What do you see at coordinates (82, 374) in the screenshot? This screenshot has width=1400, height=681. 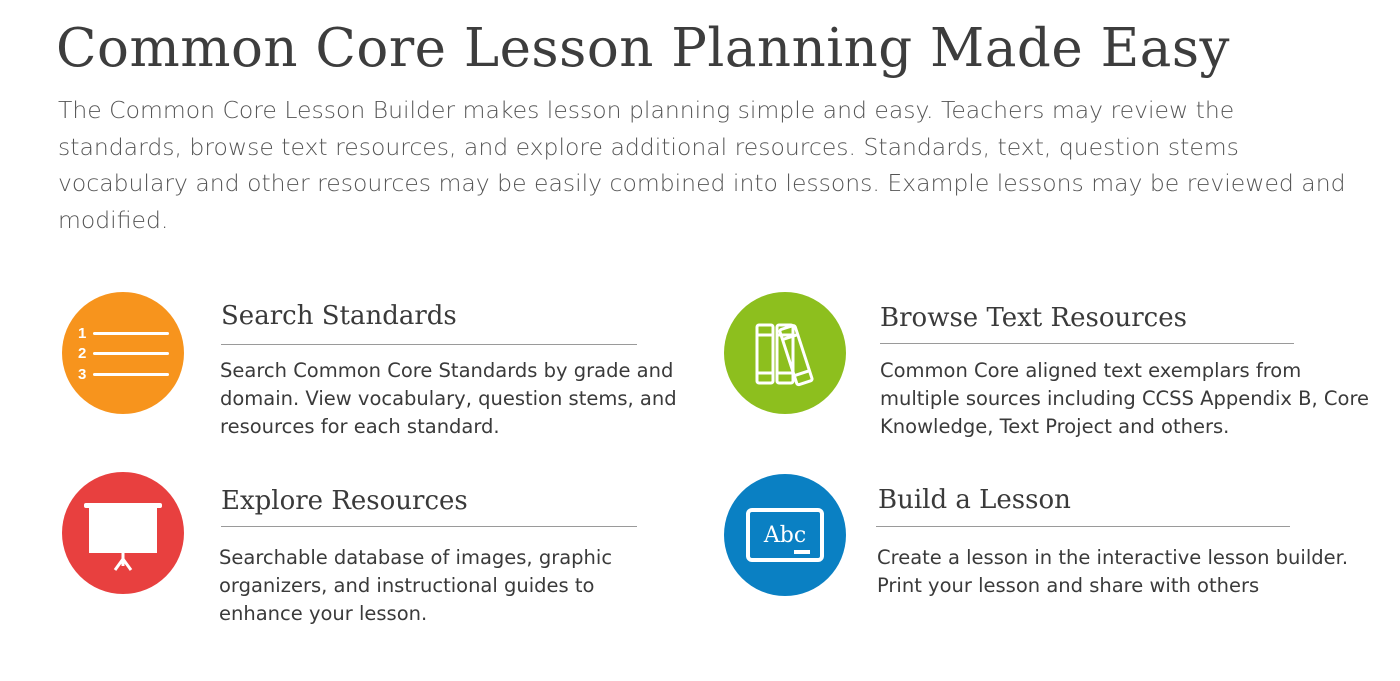 I see `list-number-3: 3` at bounding box center [82, 374].